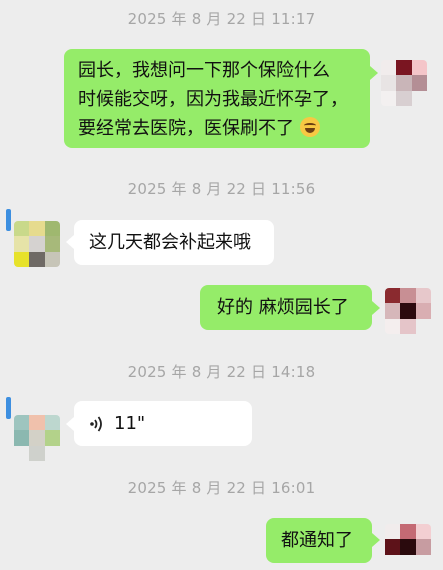 This screenshot has height=570, width=443. What do you see at coordinates (309, 127) in the screenshot?
I see `laughing-crying-emoji-icon` at bounding box center [309, 127].